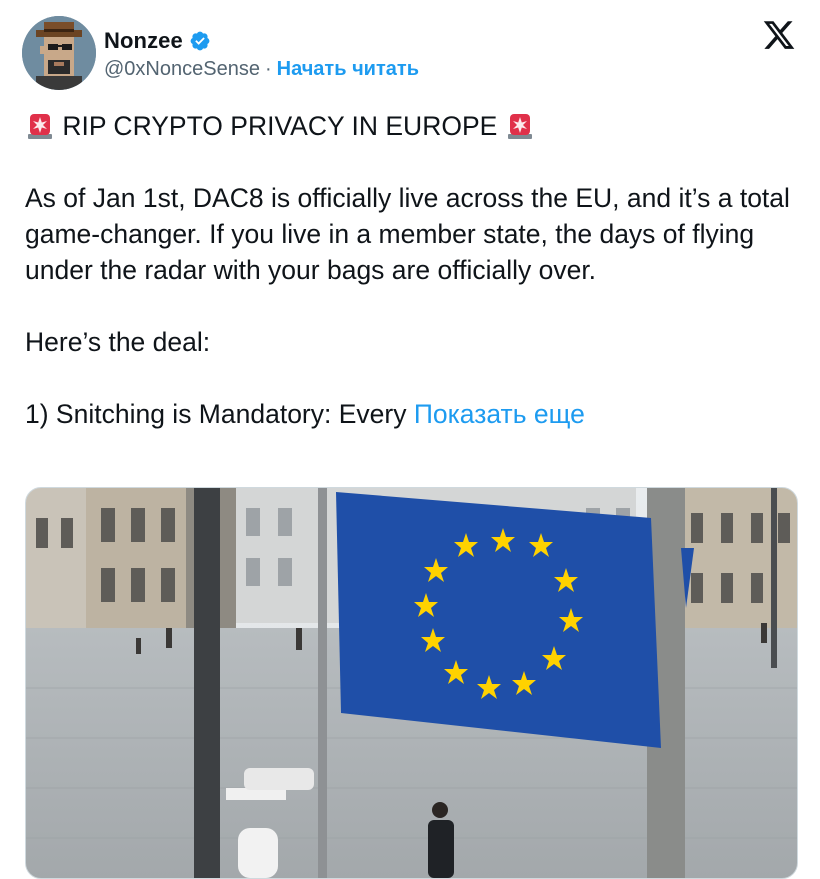  Describe the element at coordinates (280, 126) in the screenshot. I see `tweet-headline: RIP CRYPTO PRIVACY IN EUROPE` at that location.